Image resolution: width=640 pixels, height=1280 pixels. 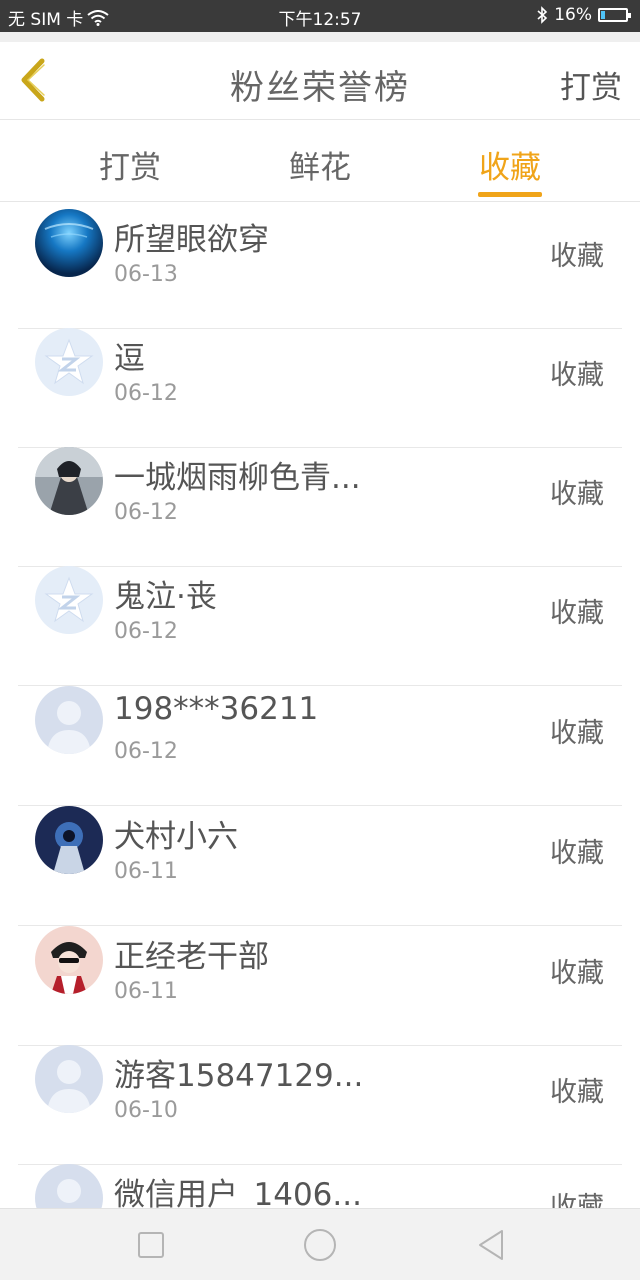 What do you see at coordinates (69, 840) in the screenshot?
I see `dark-art-avatar` at bounding box center [69, 840].